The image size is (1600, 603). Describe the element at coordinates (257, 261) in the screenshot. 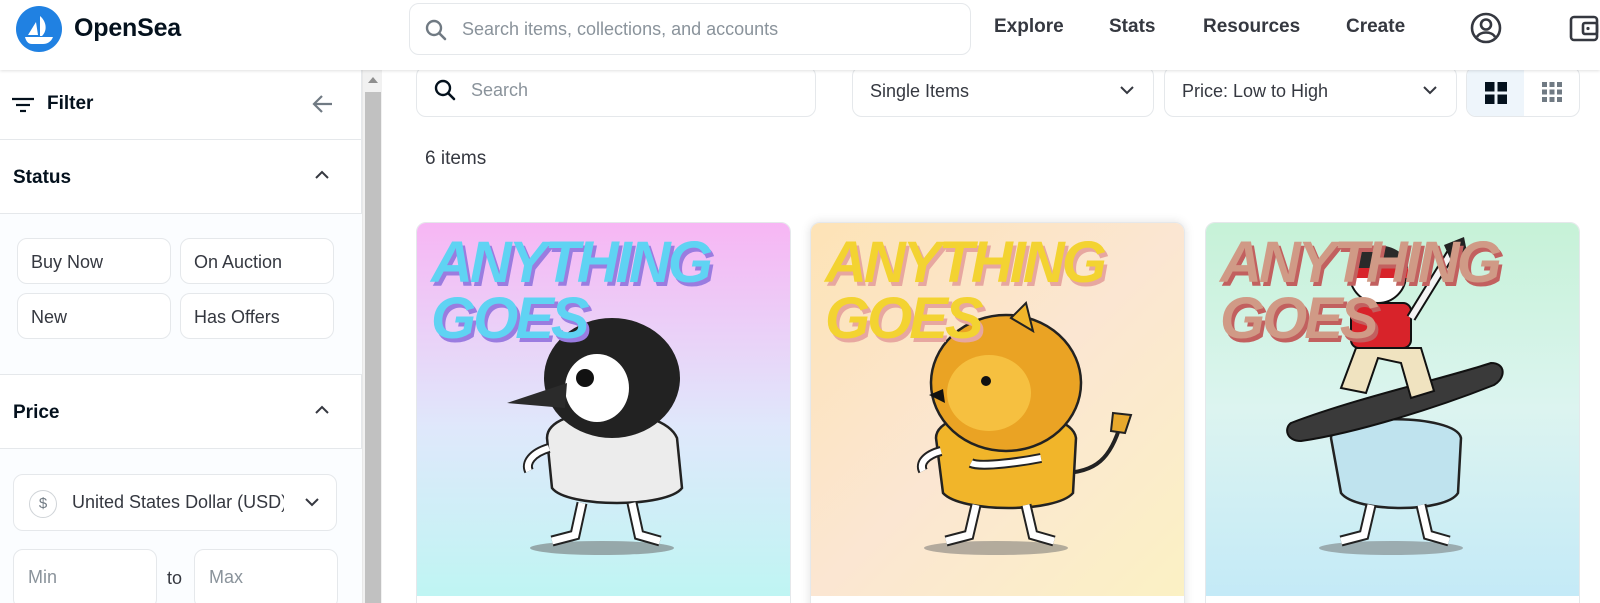

I see `status-on-auction-button: On Auction` at that location.